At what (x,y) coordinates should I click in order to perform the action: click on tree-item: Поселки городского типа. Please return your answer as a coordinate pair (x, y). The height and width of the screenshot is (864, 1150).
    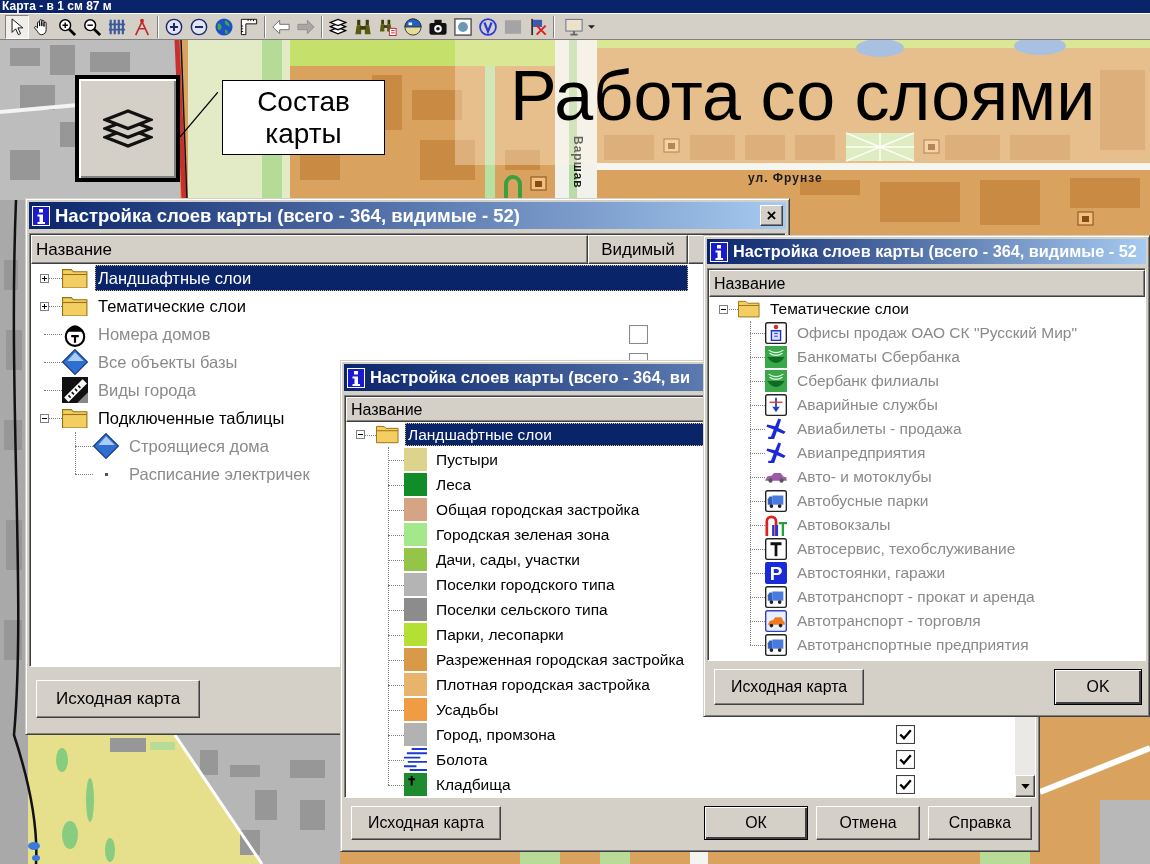
    Looking at the image, I should click on (525, 584).